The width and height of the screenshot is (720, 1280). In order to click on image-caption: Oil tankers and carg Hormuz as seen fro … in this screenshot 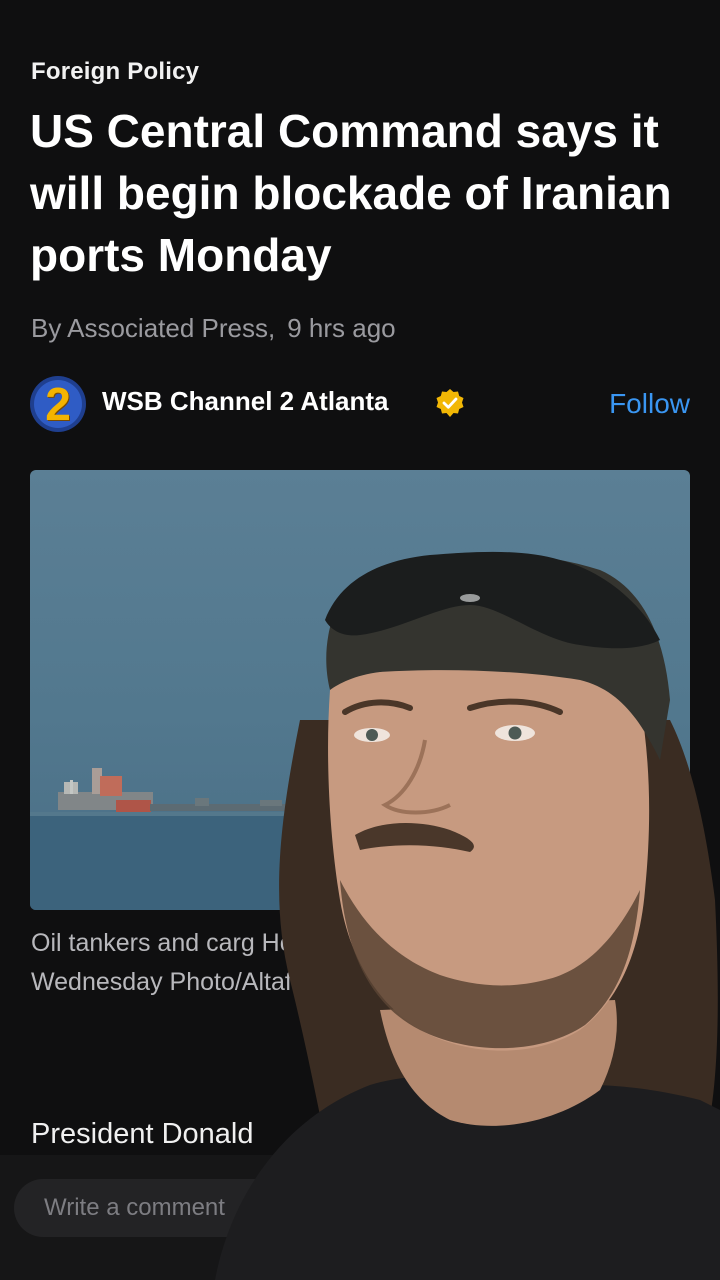, I will do `click(312, 962)`.